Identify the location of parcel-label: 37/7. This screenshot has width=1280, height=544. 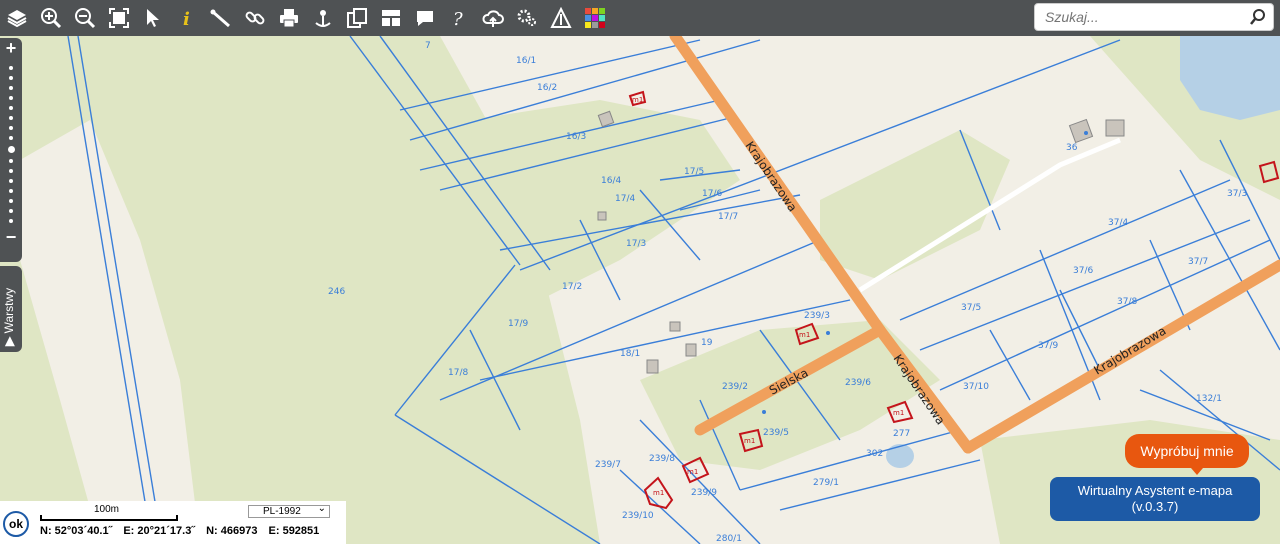
(1198, 262).